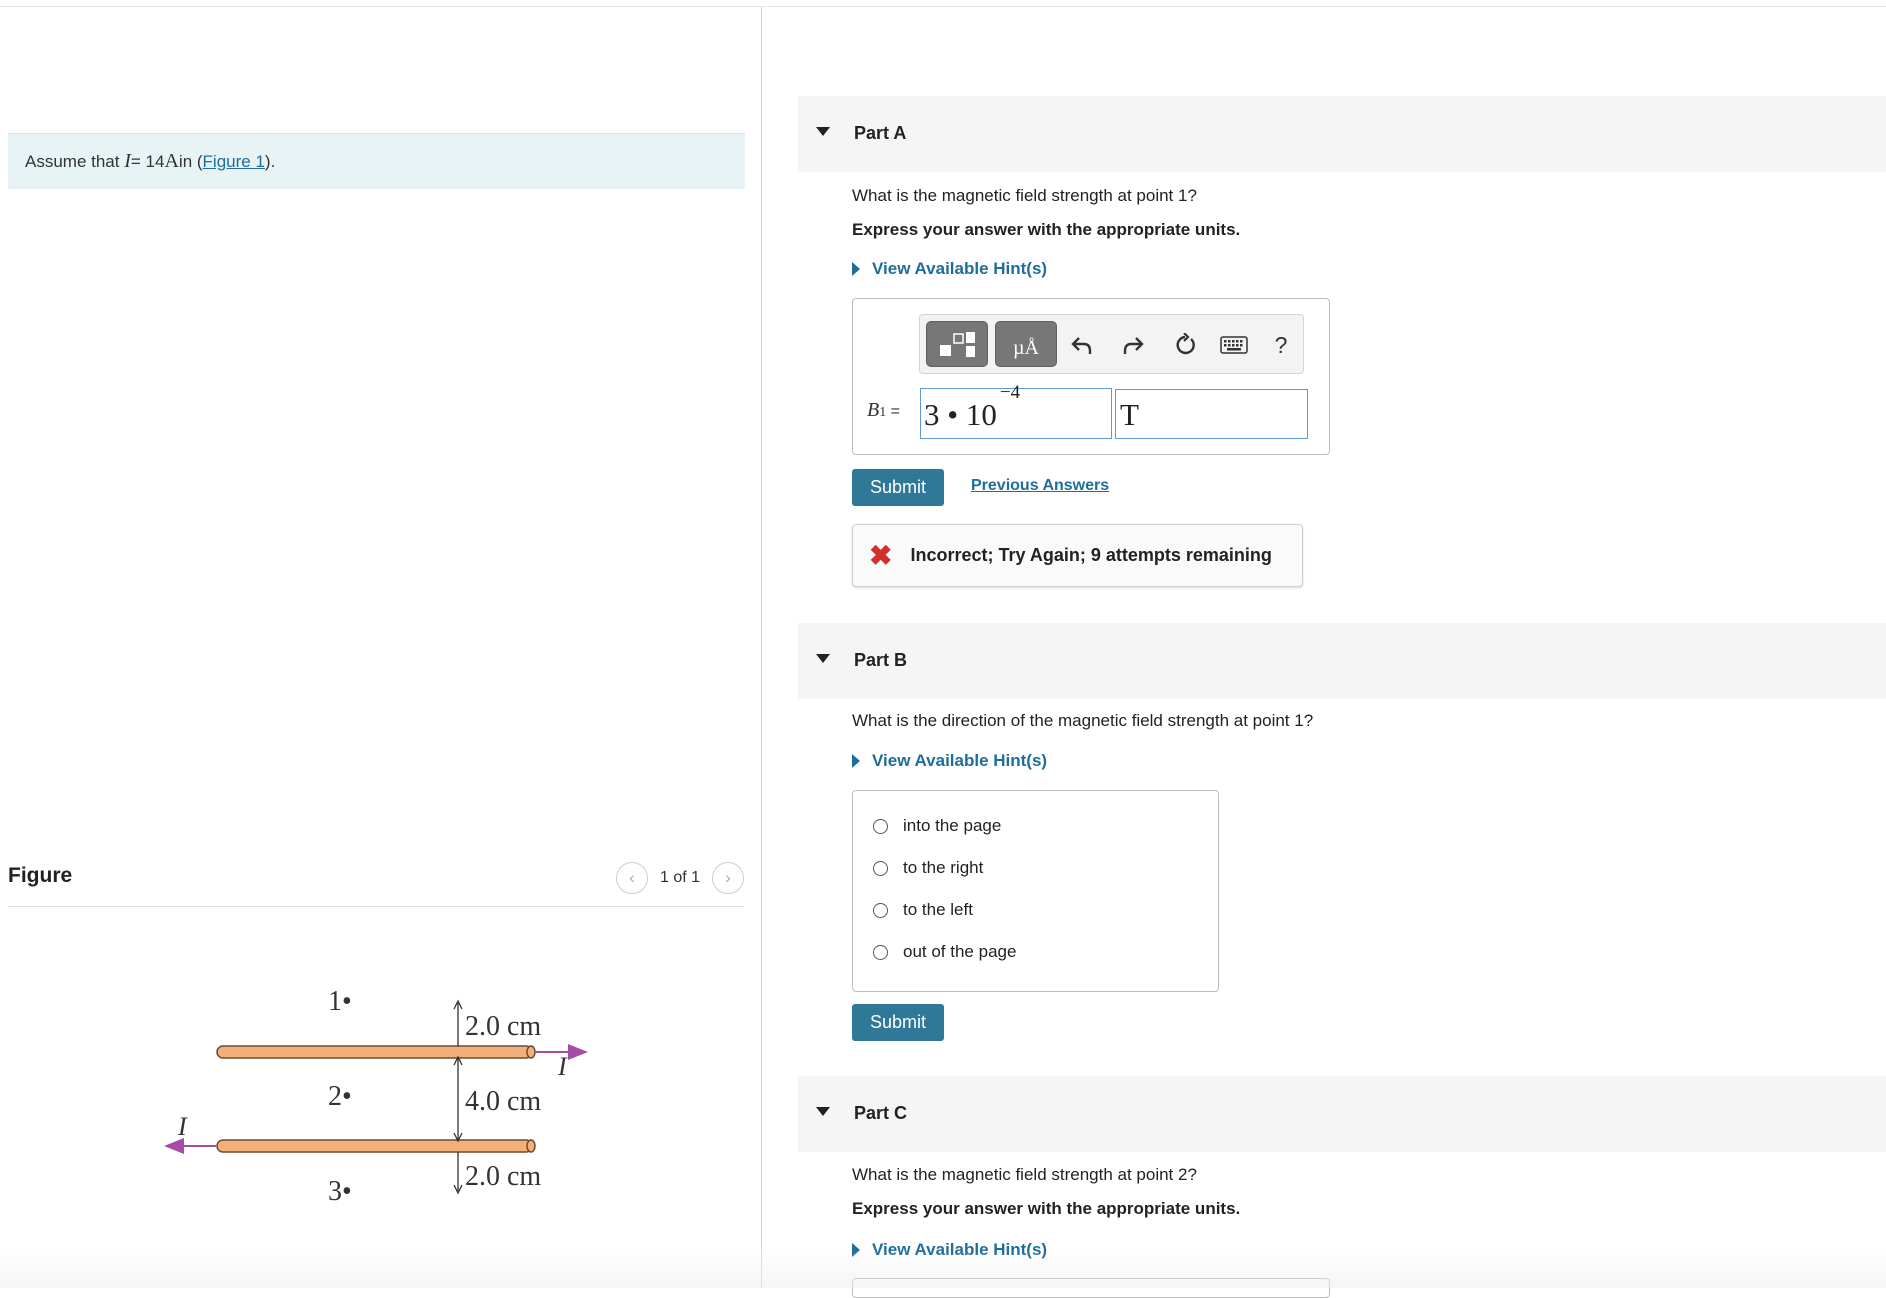 Image resolution: width=1886 pixels, height=1298 pixels. What do you see at coordinates (957, 344) in the screenshot?
I see `templates-icon` at bounding box center [957, 344].